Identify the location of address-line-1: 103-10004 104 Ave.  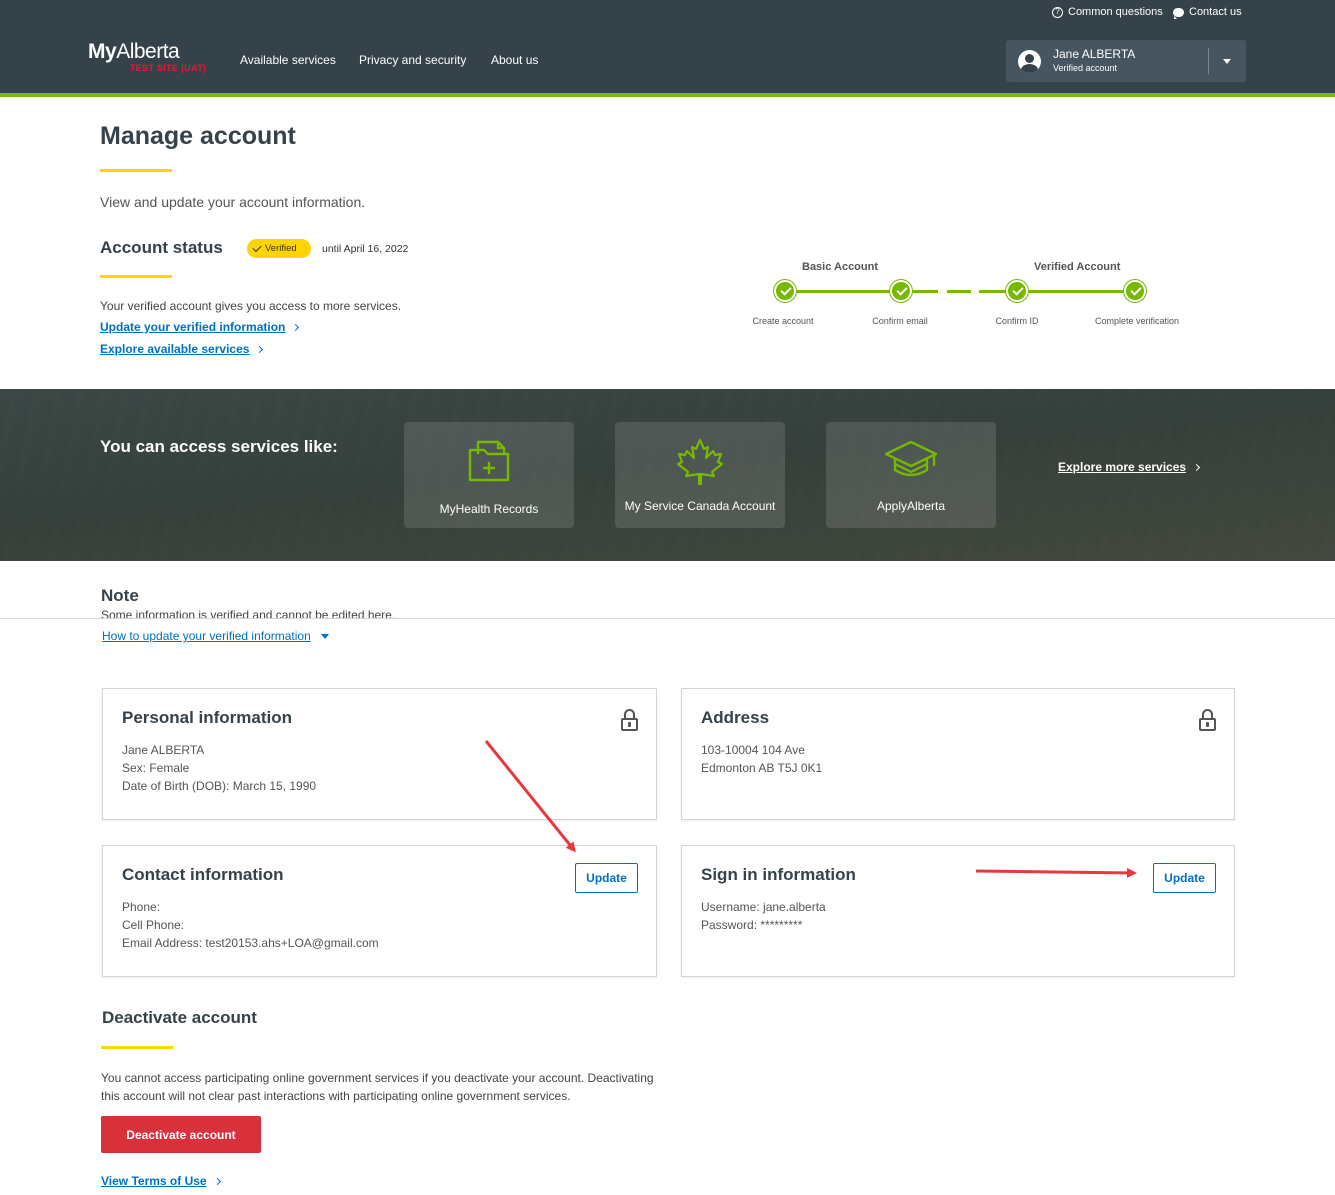
(753, 750).